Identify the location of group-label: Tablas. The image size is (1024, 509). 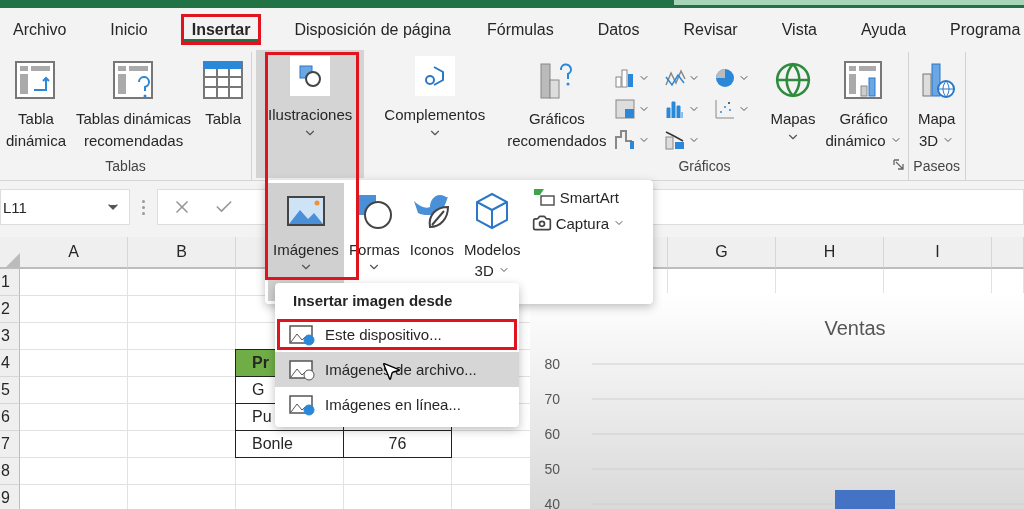
(125, 167).